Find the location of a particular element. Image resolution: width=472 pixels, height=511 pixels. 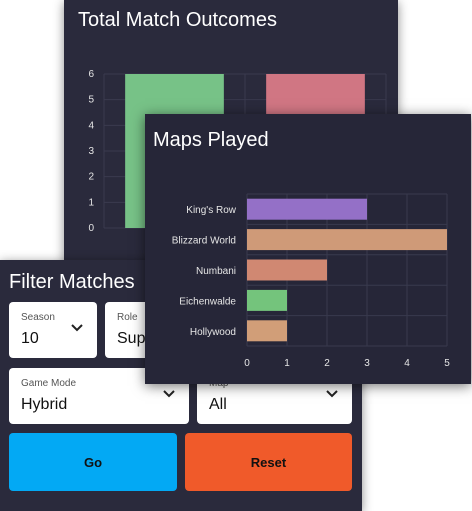

y-tick-label: 5 is located at coordinates (91, 100).